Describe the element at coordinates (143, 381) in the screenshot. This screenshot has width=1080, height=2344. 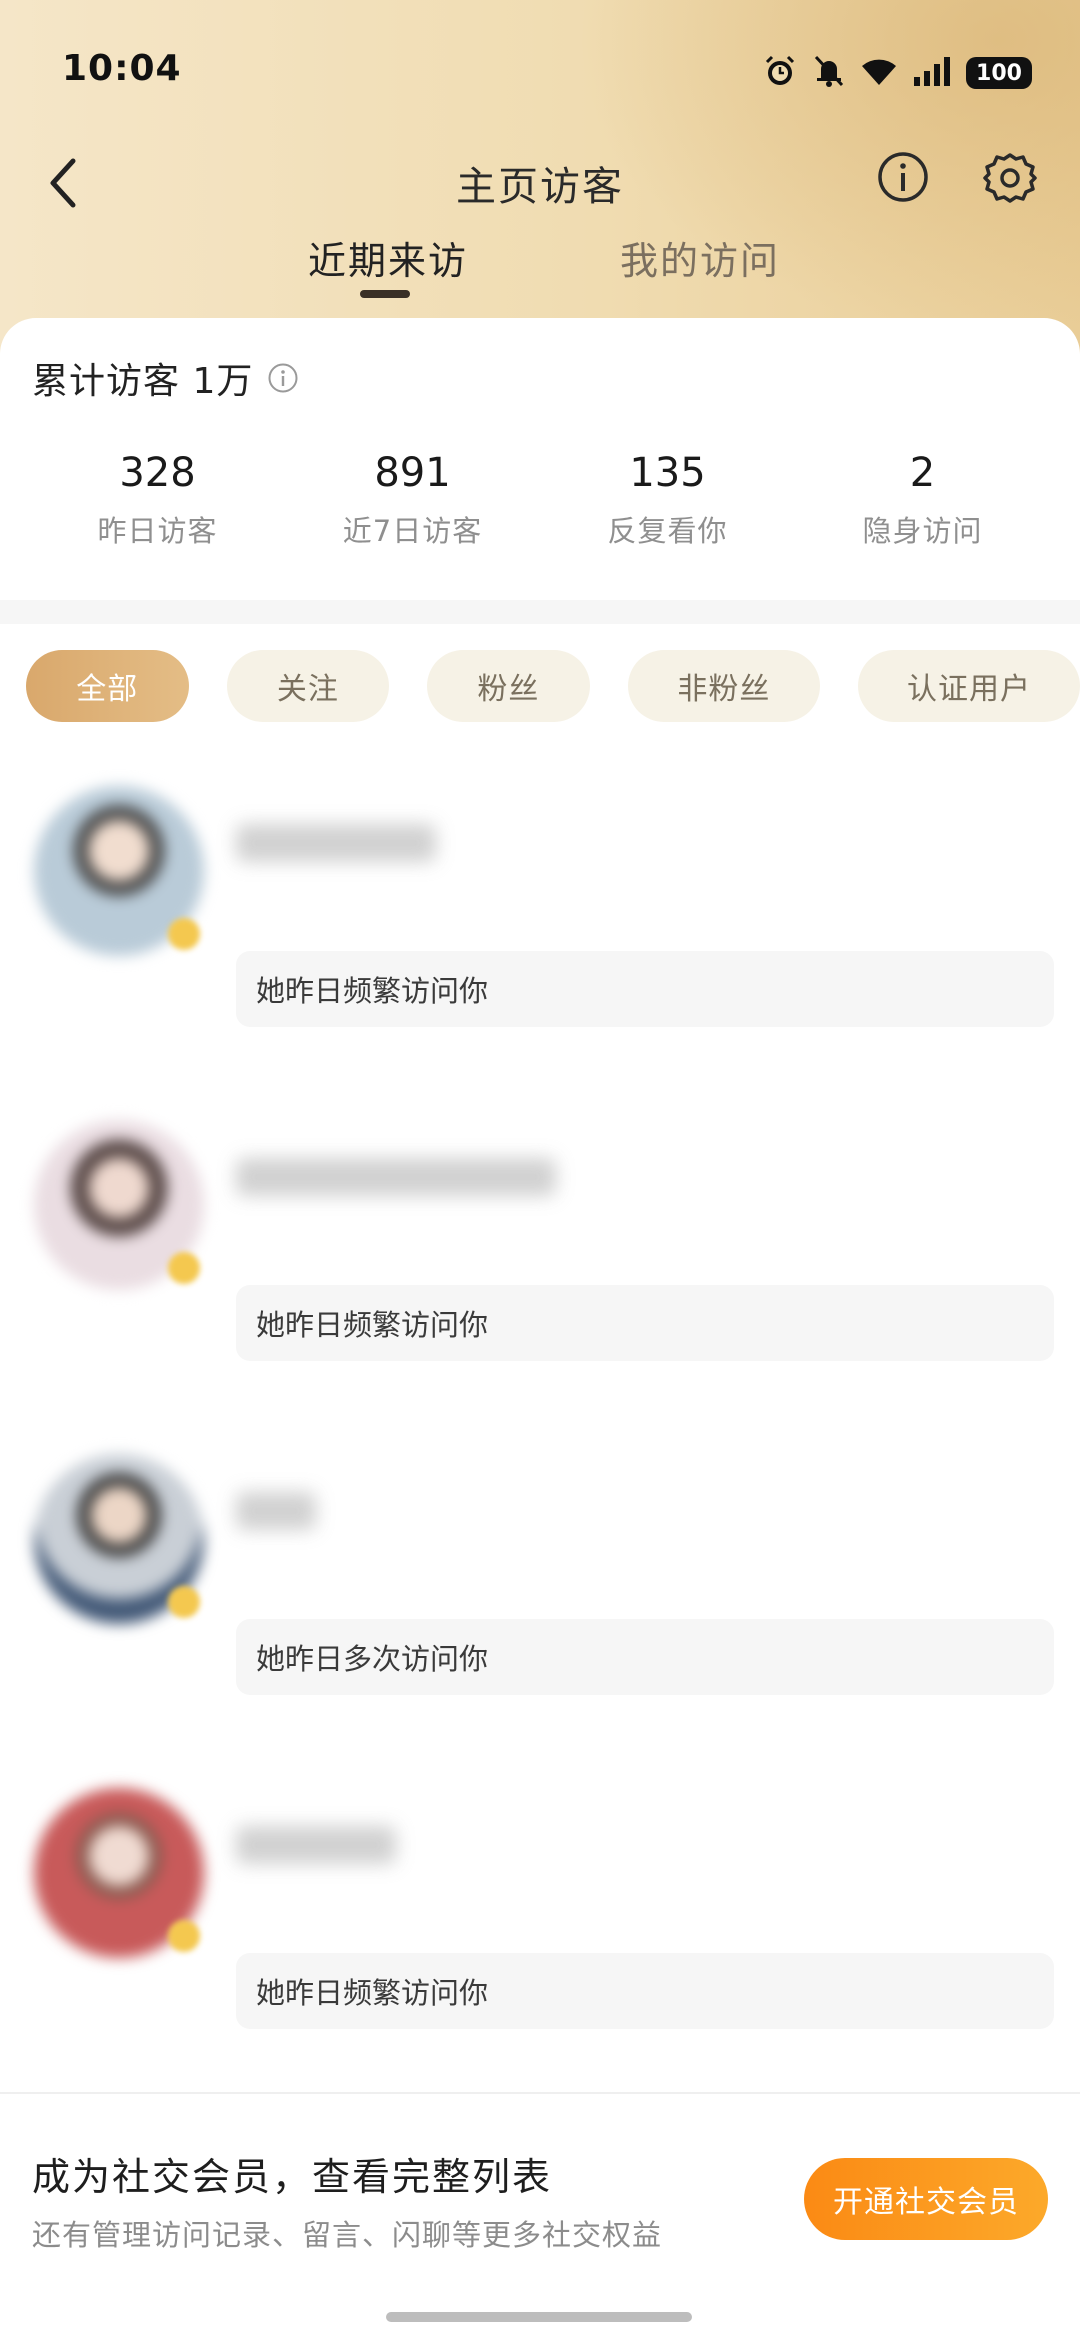
I see `total-visitors-label: 累计访客 1万` at that location.